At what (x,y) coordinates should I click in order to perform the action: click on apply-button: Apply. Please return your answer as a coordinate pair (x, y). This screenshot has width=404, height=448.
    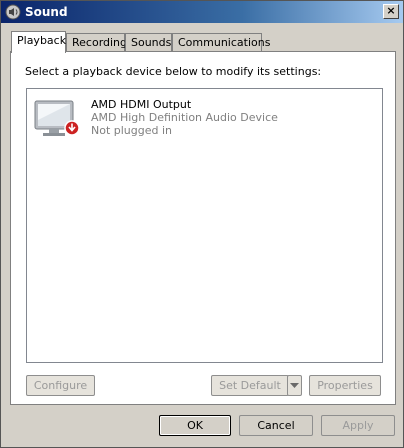
    Looking at the image, I should click on (358, 425).